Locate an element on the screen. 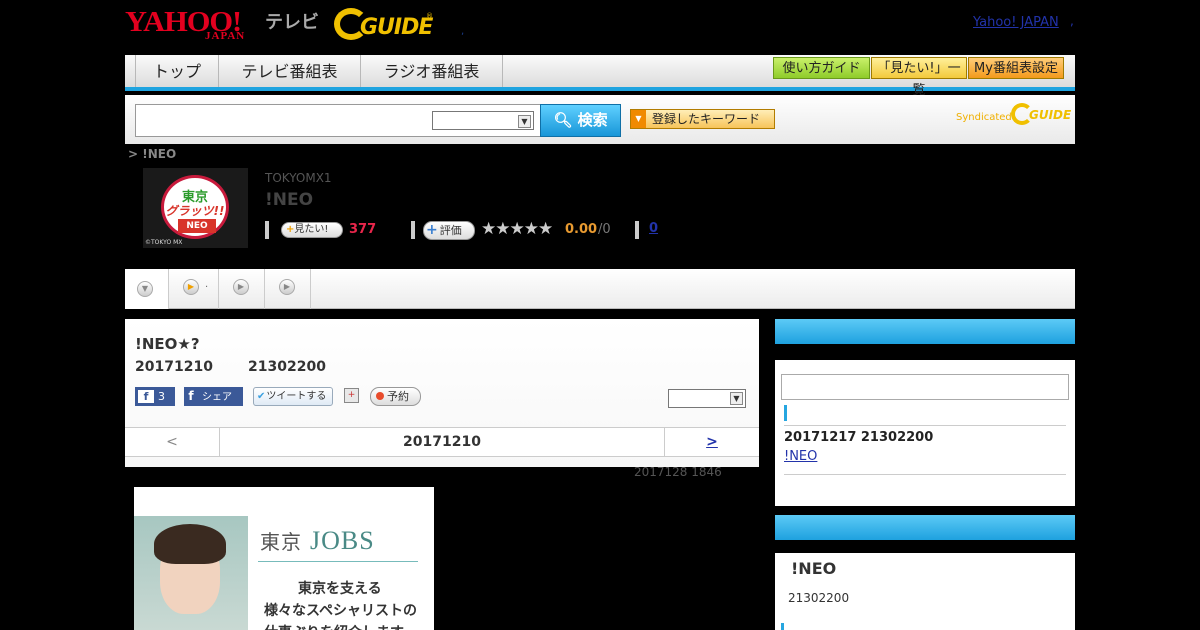  ad-top-bar is located at coordinates (284, 501).